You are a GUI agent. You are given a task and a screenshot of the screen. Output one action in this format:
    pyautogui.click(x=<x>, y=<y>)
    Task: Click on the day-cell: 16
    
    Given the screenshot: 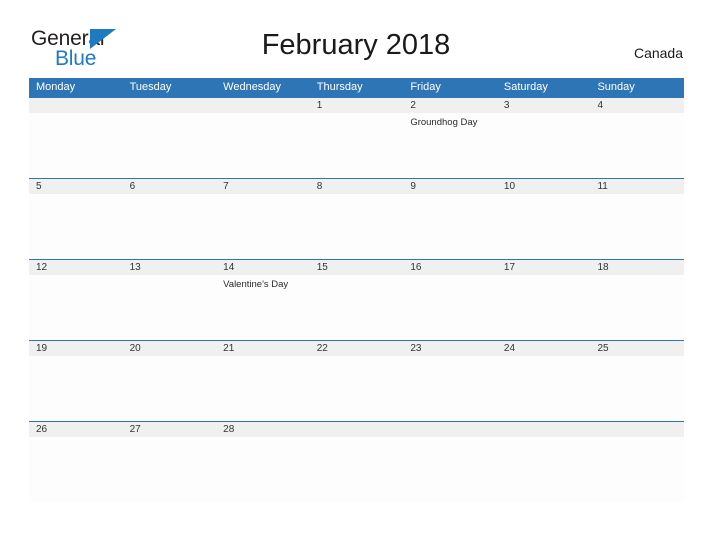 What is the action you would take?
    pyautogui.click(x=450, y=267)
    